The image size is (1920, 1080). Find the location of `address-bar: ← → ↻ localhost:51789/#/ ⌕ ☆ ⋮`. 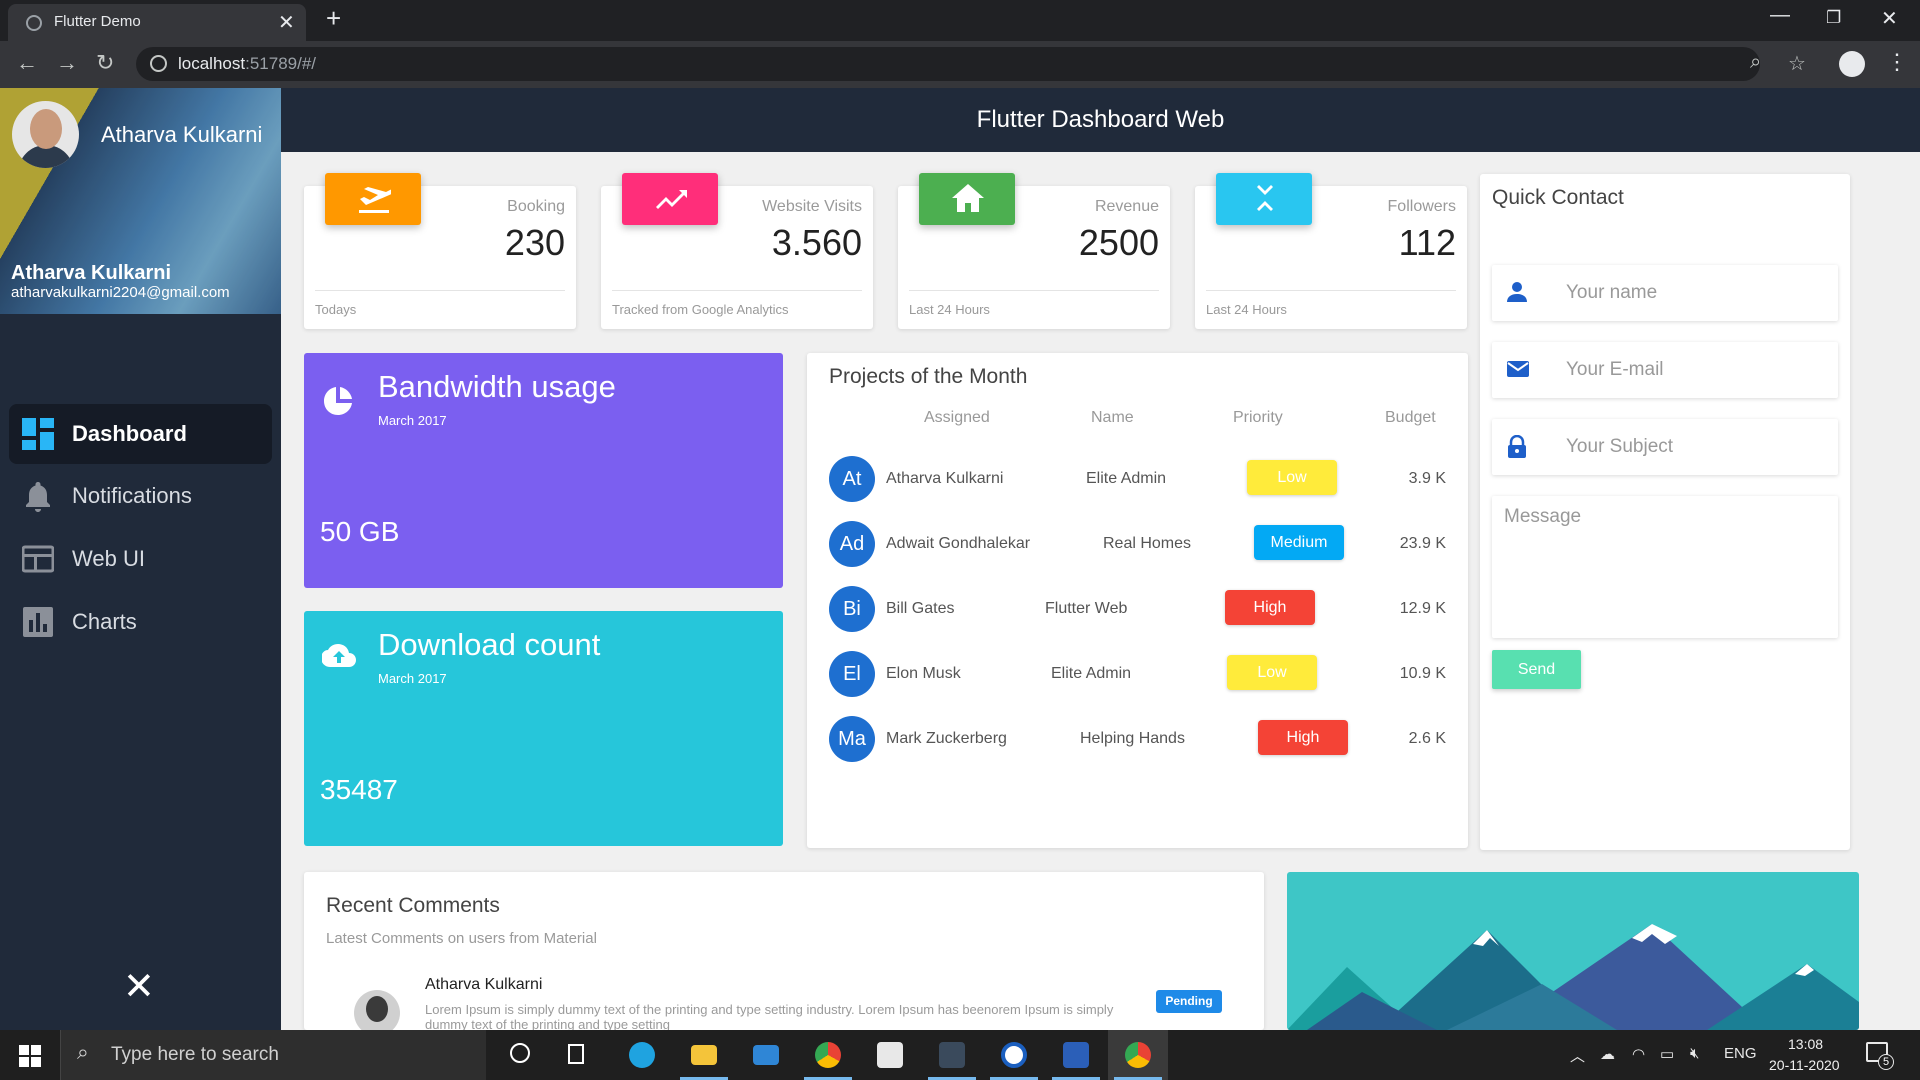

address-bar: ← → ↻ localhost:51789/#/ ⌕ ☆ ⋮ is located at coordinates (960, 64).